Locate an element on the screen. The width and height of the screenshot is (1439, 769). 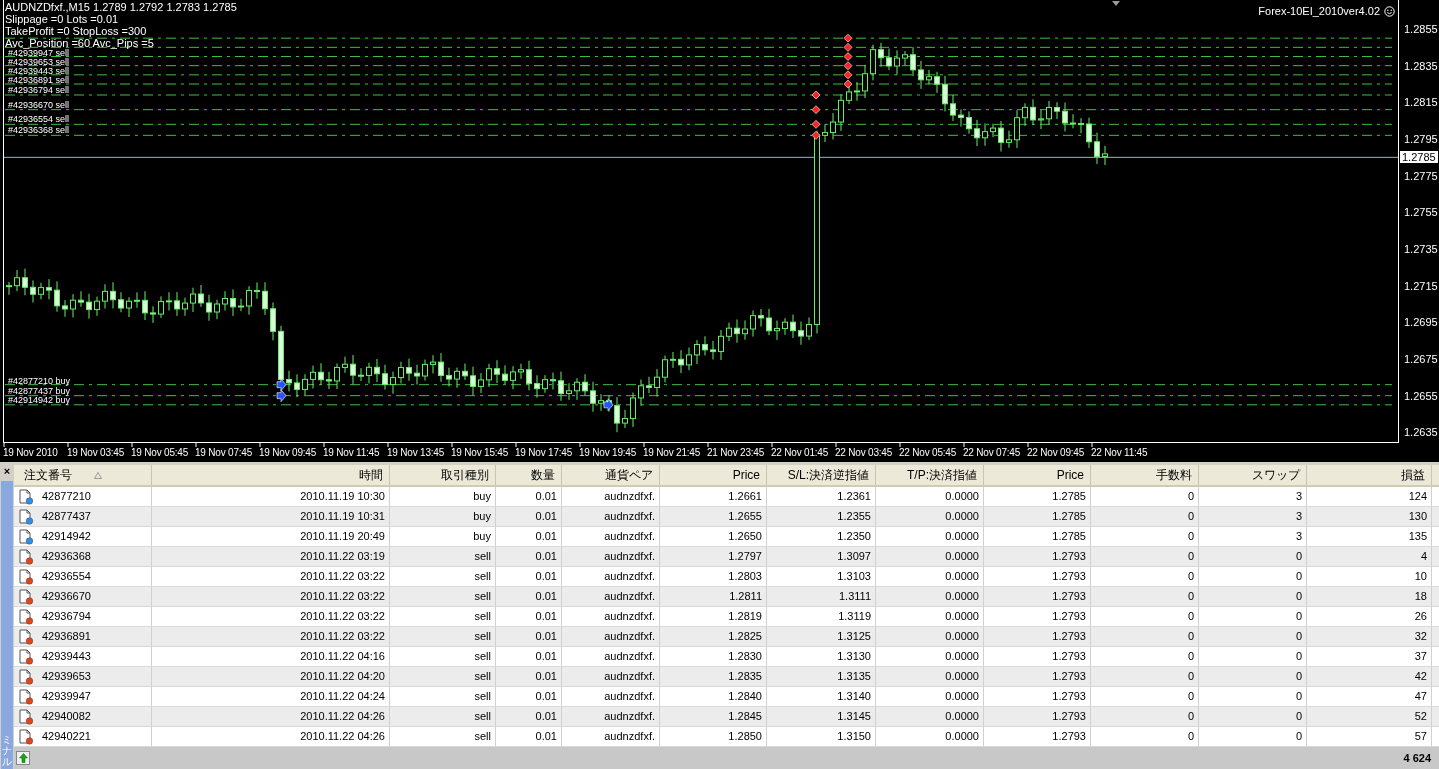
table-cell: 2010.11.19 10:30 is located at coordinates (271, 496).